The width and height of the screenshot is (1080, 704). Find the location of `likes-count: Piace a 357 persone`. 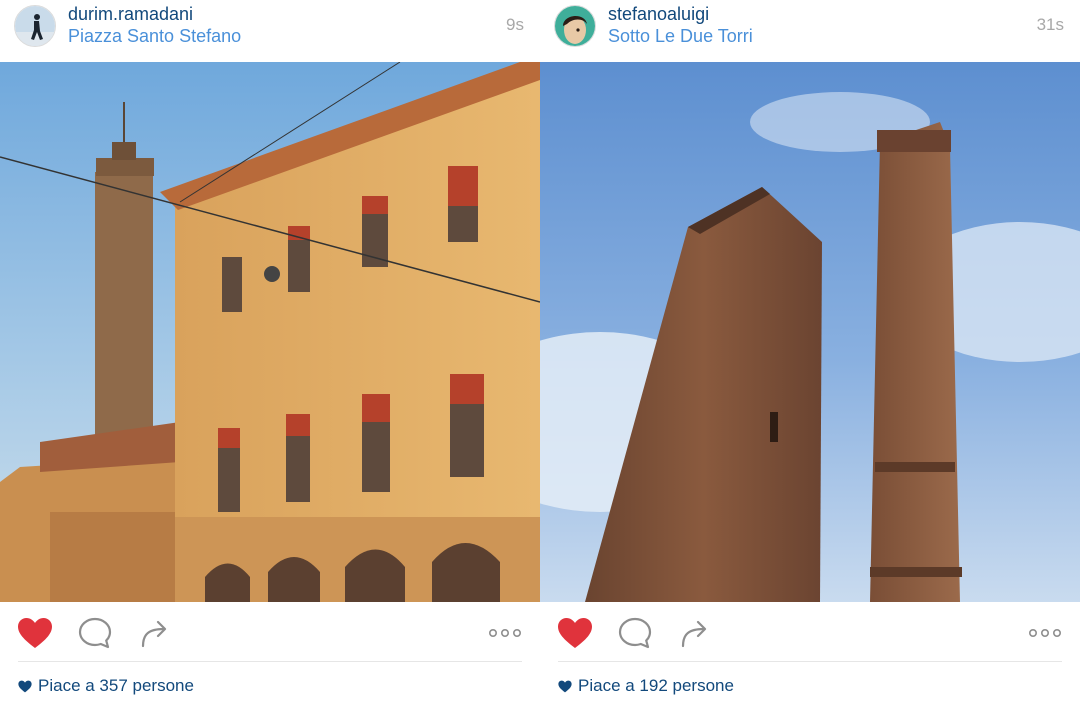

likes-count: Piace a 357 persone is located at coordinates (106, 686).